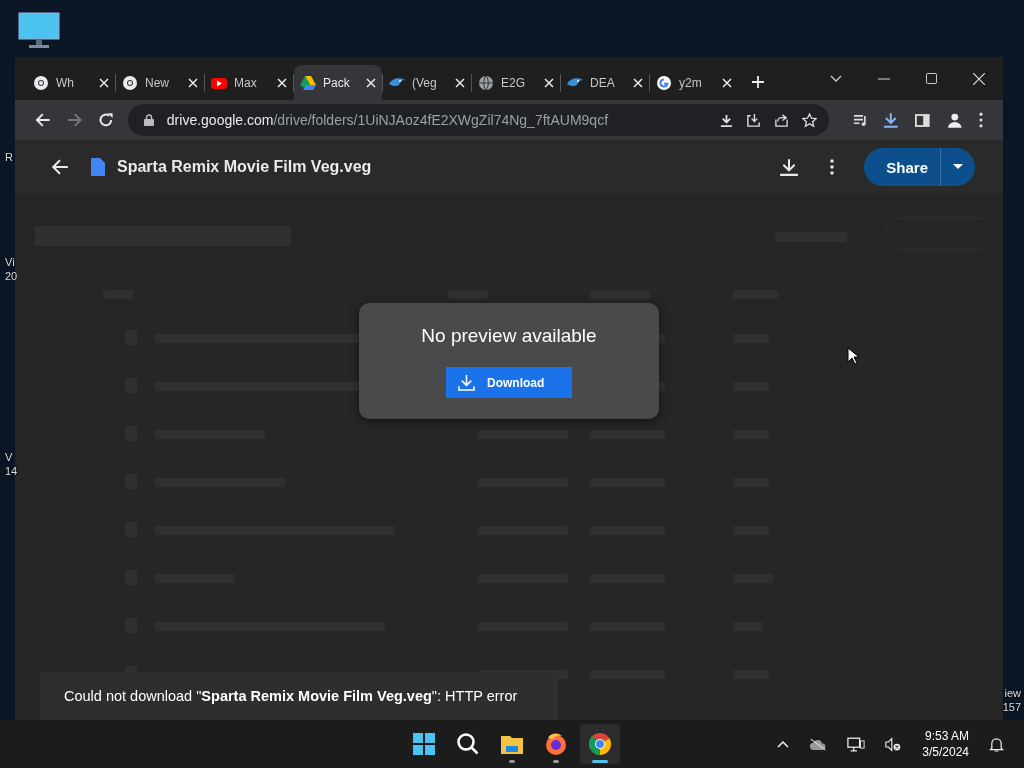 This screenshot has height=768, width=1024. Describe the element at coordinates (516, 82) in the screenshot. I see `browser-tab: E2G` at that location.